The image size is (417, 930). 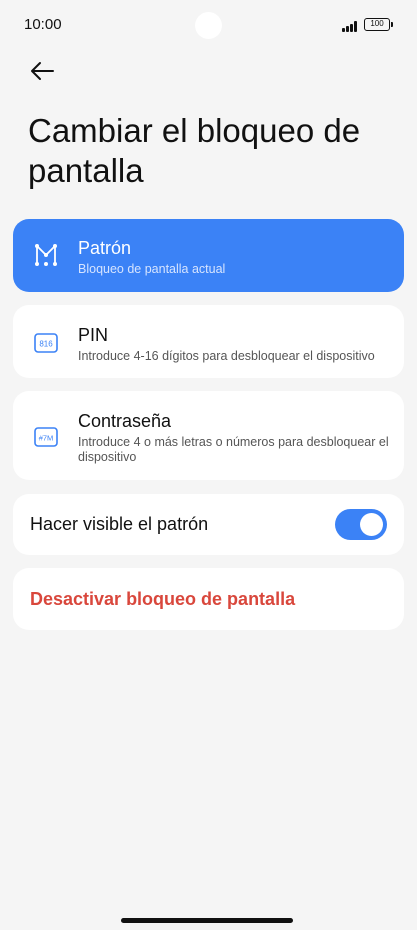 I want to click on visible-pattern-row: Hacer visible el patrón, so click(x=208, y=524).